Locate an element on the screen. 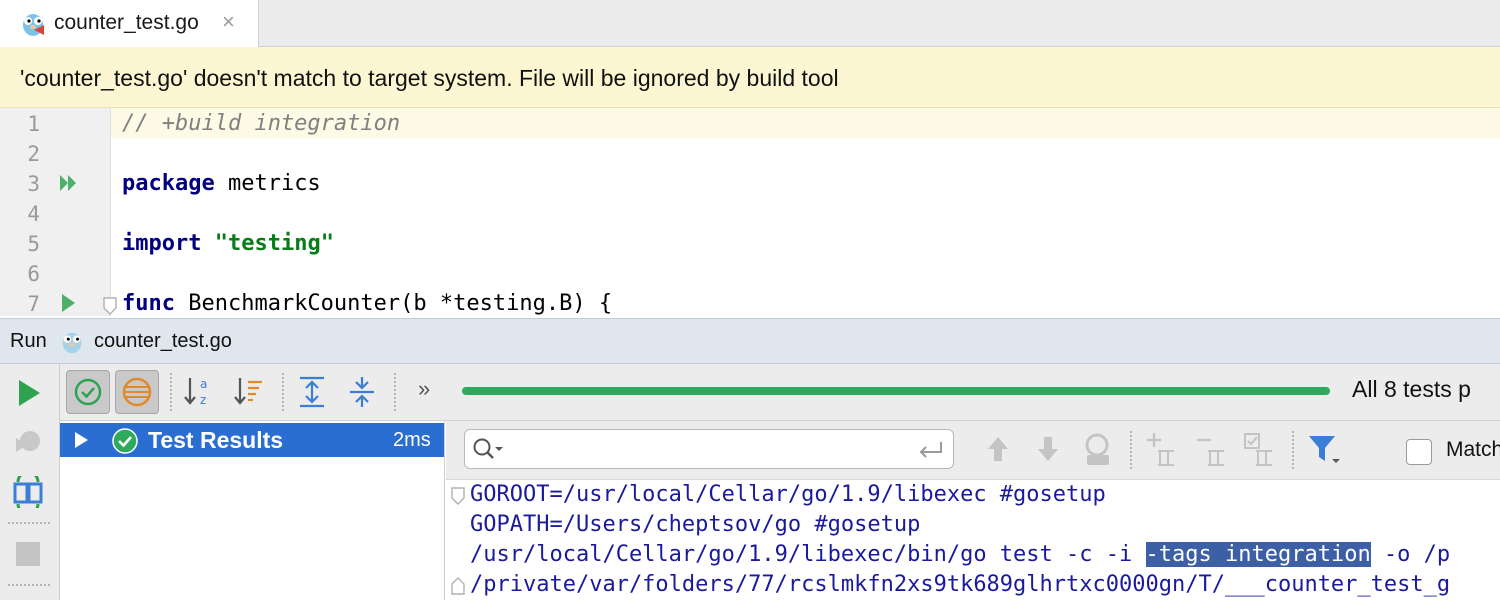 The image size is (1500, 600). filter-icon is located at coordinates (1324, 450).